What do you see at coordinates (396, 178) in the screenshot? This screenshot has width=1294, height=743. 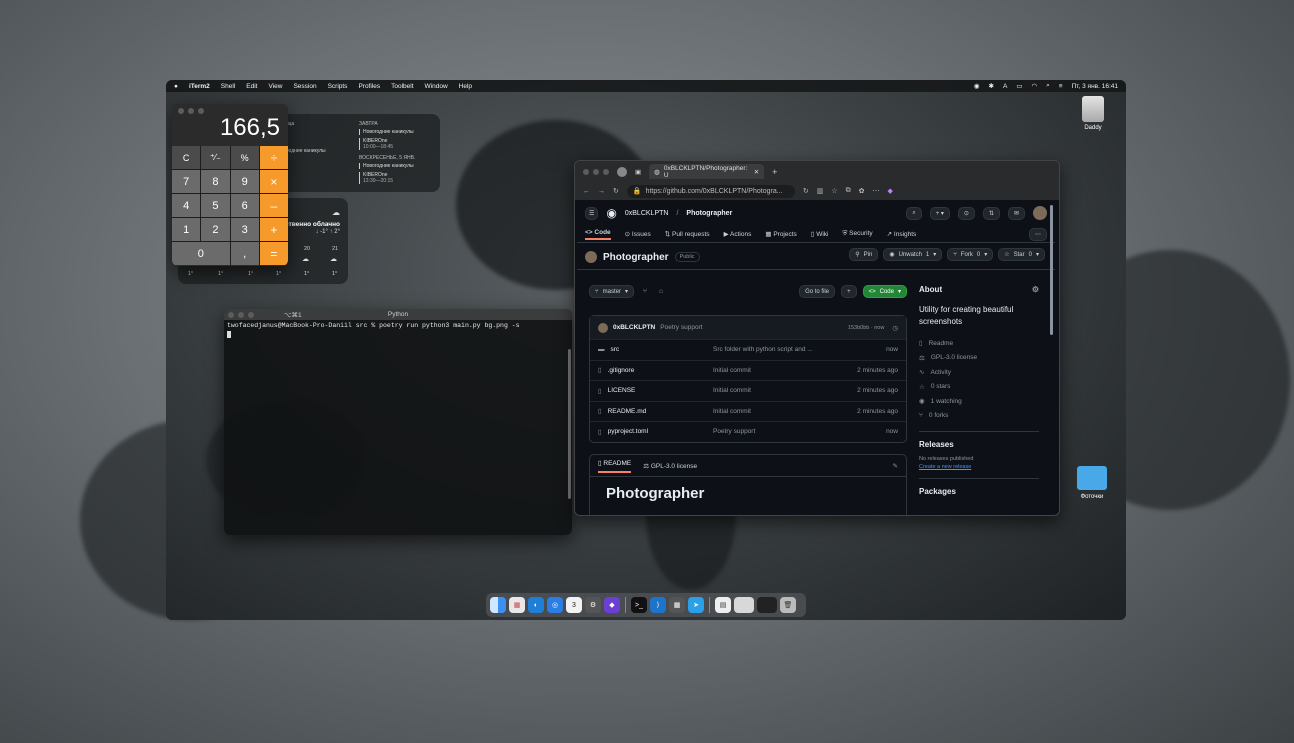 I see `calendar-event: KIBEROne 13:30—20:15` at bounding box center [396, 178].